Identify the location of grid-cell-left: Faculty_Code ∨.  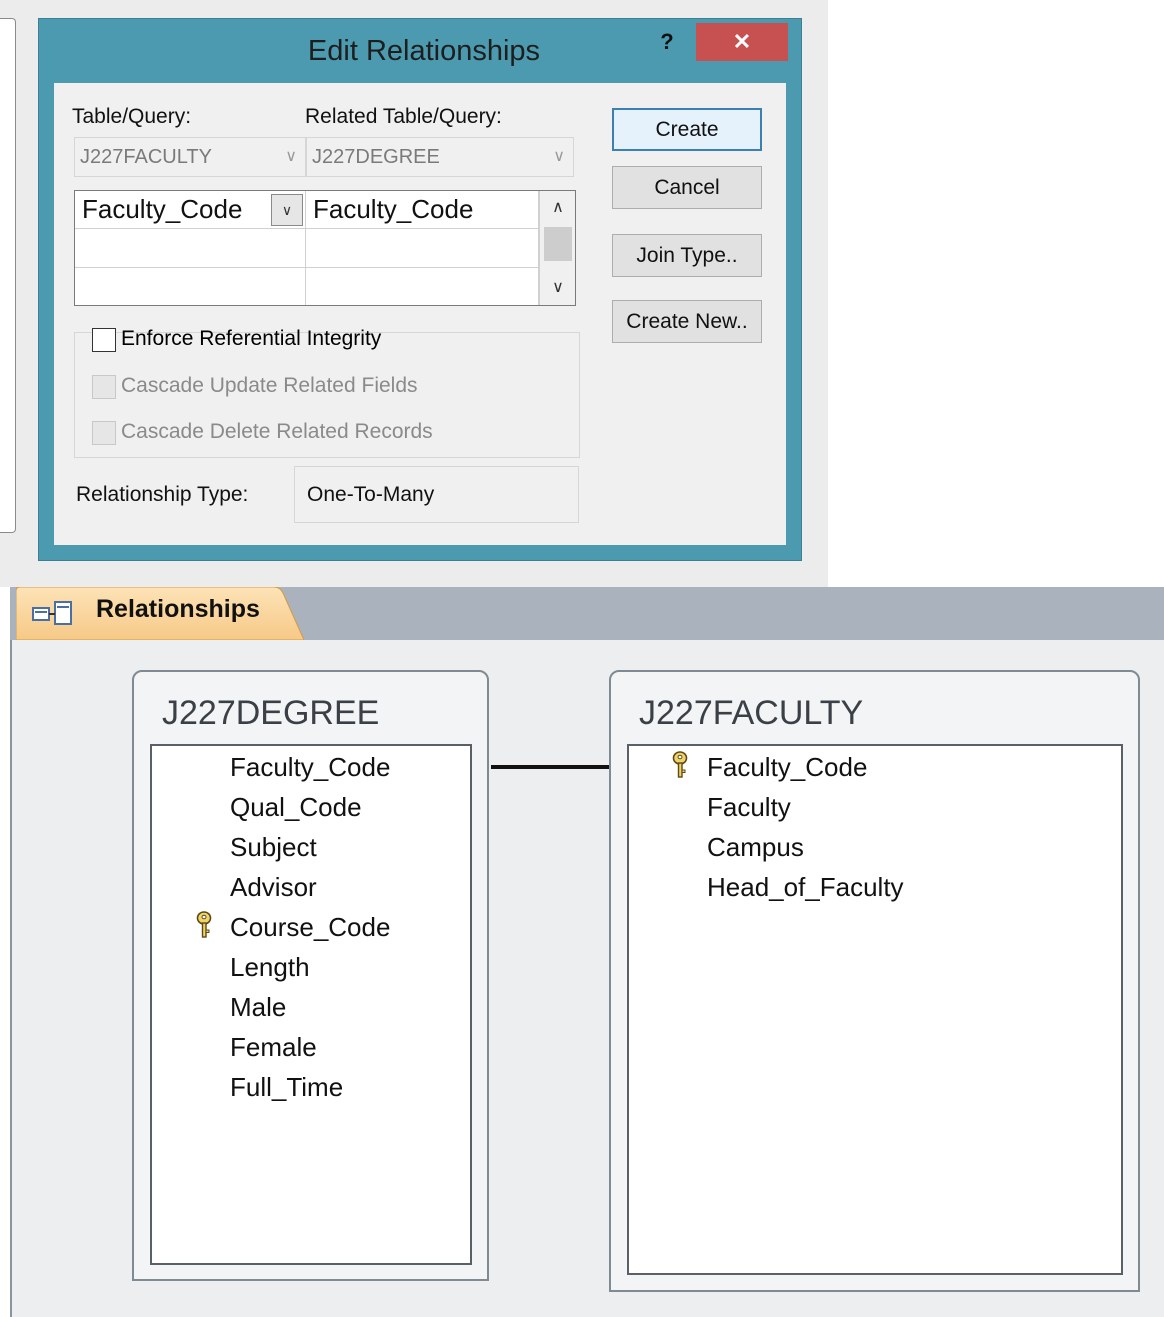
(190, 210).